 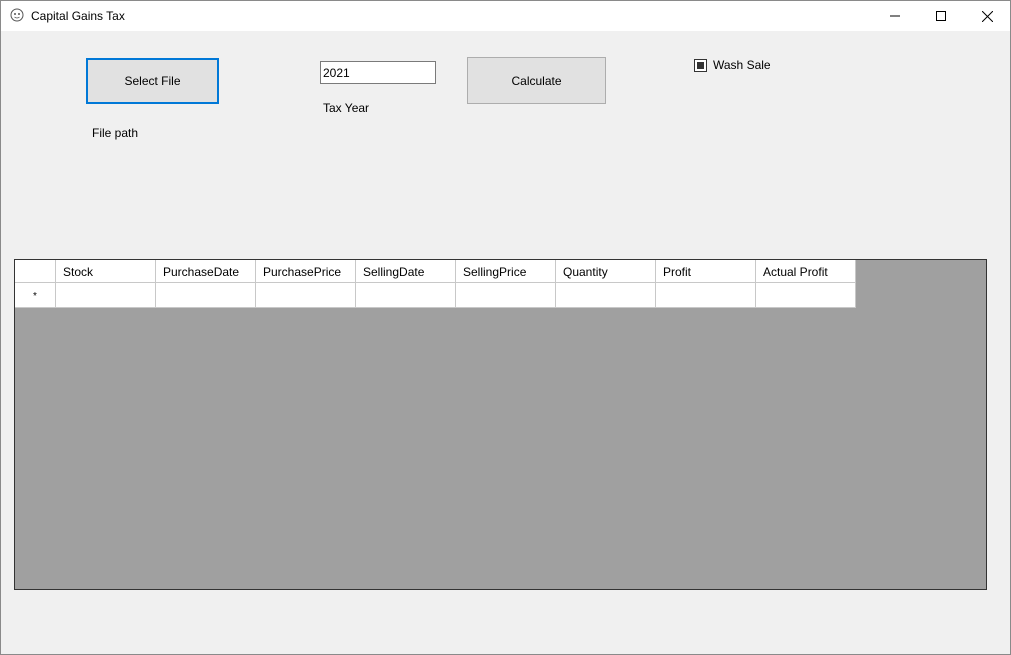 What do you see at coordinates (606, 271) in the screenshot?
I see `column-header-quantity: Quantity` at bounding box center [606, 271].